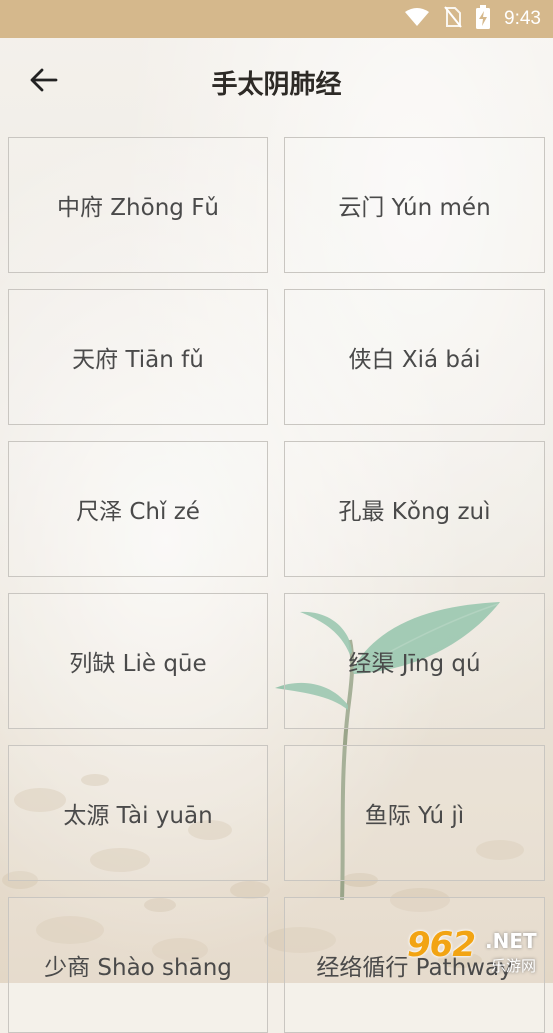 The image size is (553, 1033). I want to click on point-label: 尺泽 Chǐ zé, so click(138, 512).